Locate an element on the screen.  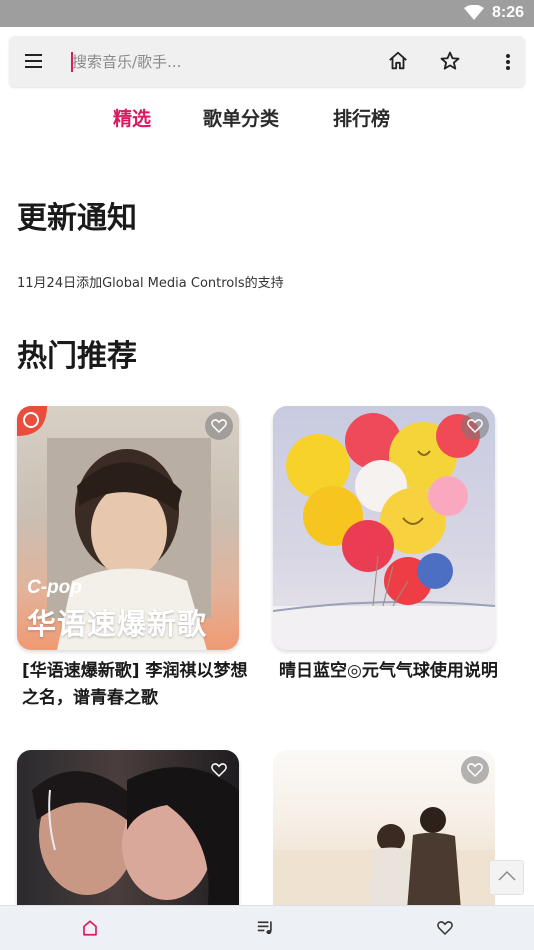
playlist-cover-beach is located at coordinates (384, 830).